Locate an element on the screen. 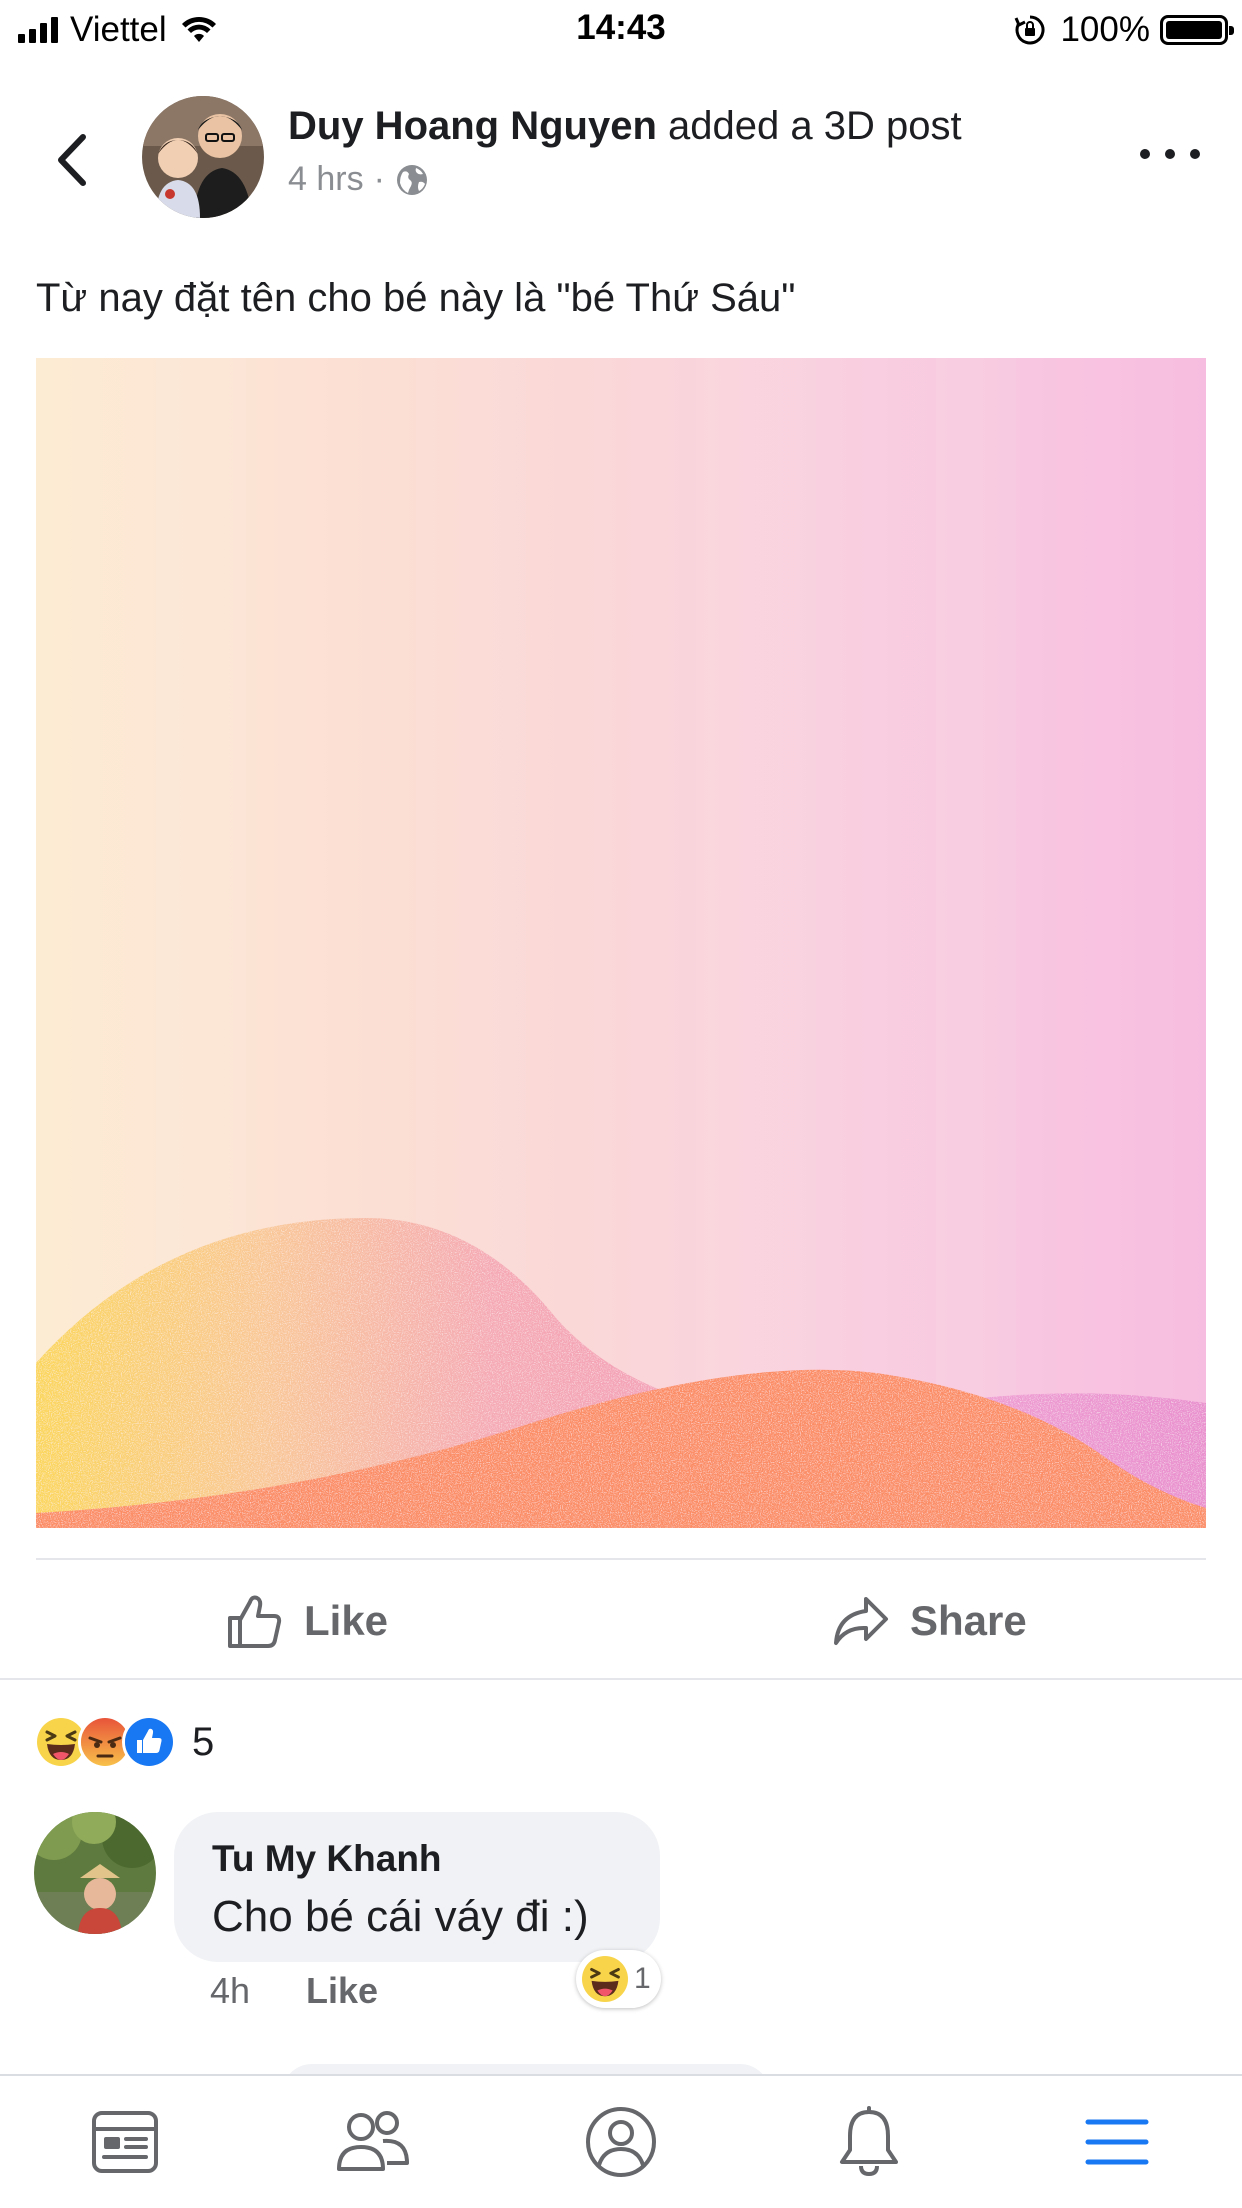 This screenshot has height=2208, width=1242. friends-icon is located at coordinates (373, 2141).